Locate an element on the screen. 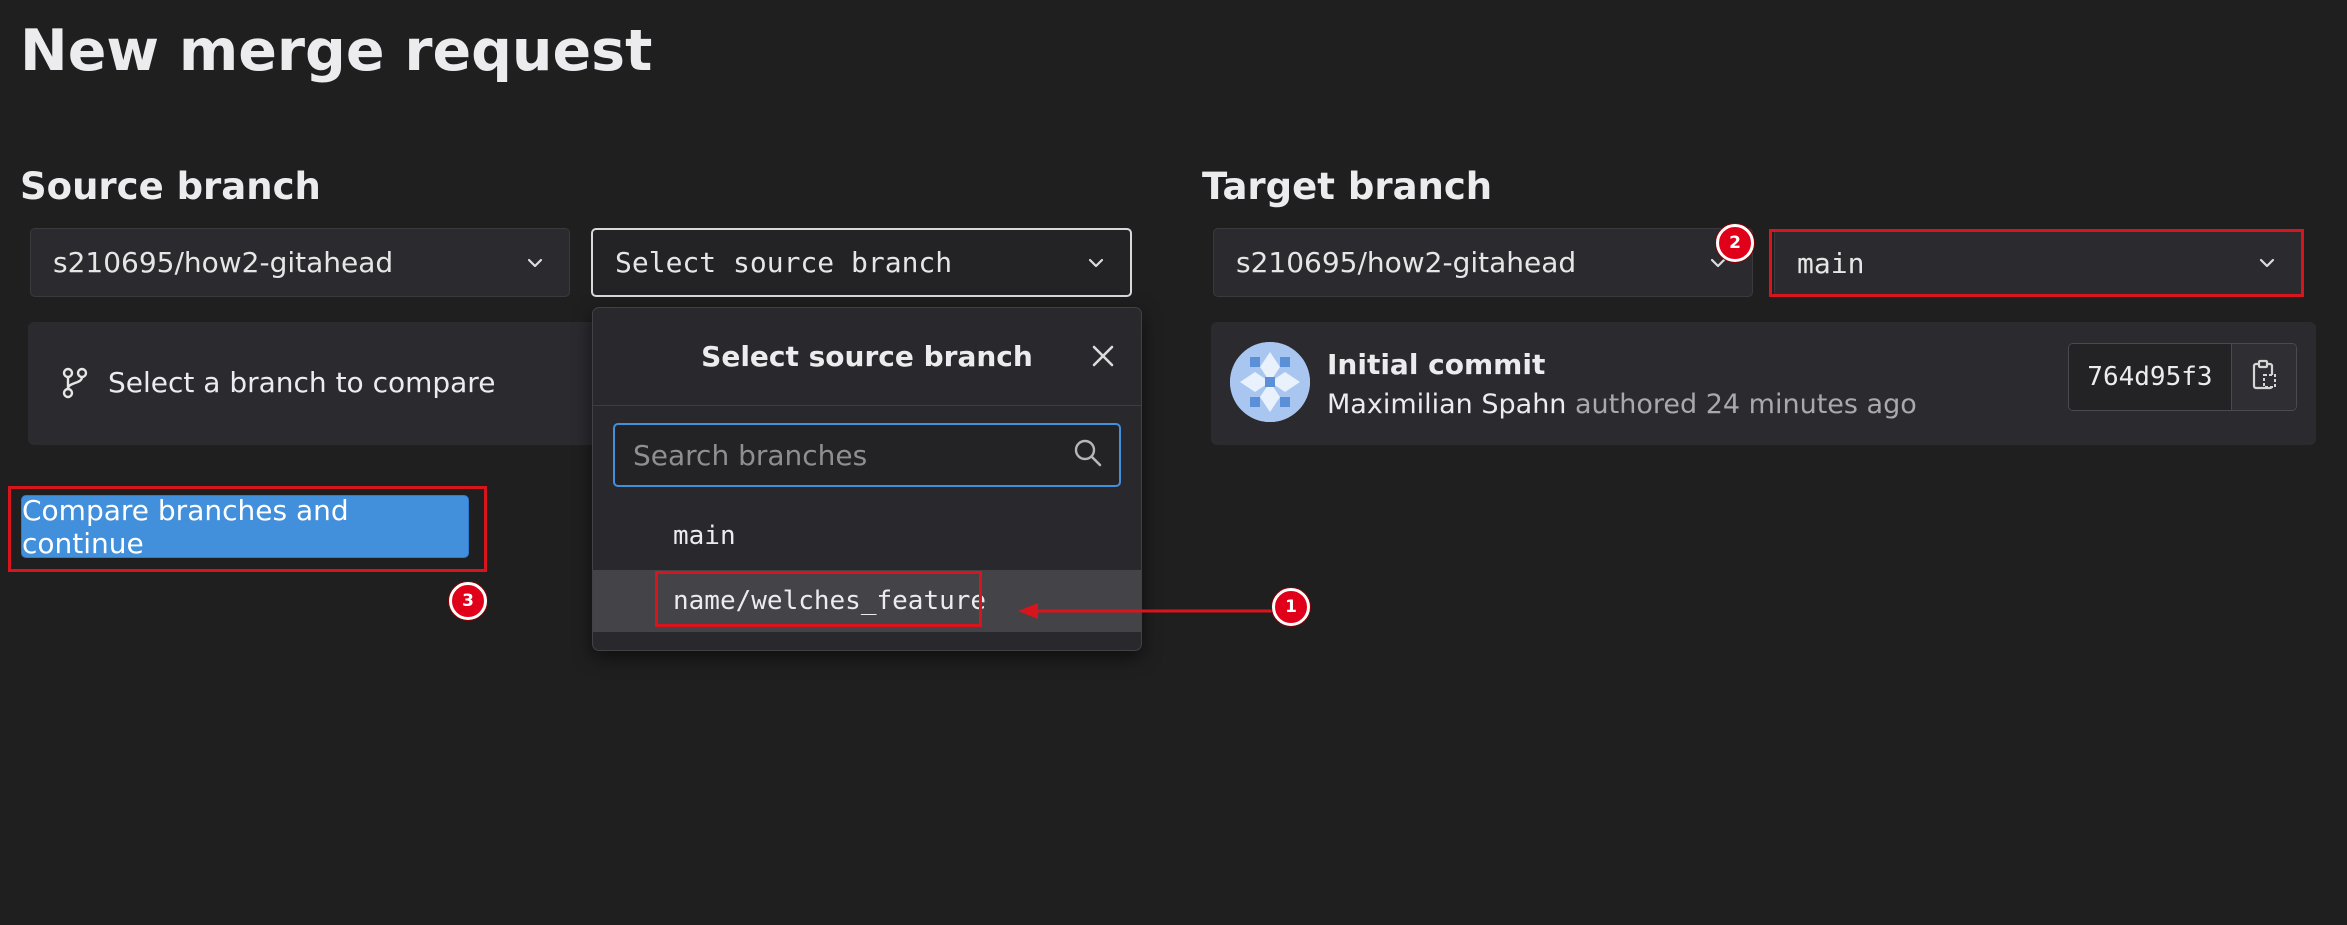 This screenshot has height=925, width=2347. commit-sha: 764d95f3 is located at coordinates (2150, 377).